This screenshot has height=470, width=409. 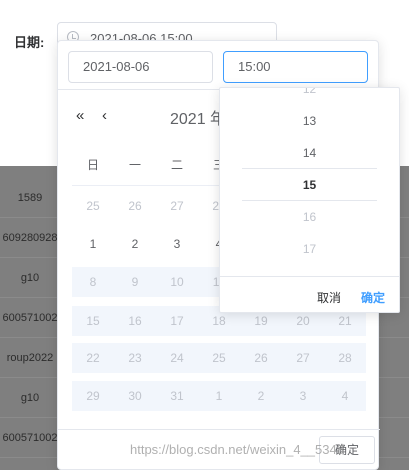 I want to click on table-cell: 1589, so click(x=30, y=198).